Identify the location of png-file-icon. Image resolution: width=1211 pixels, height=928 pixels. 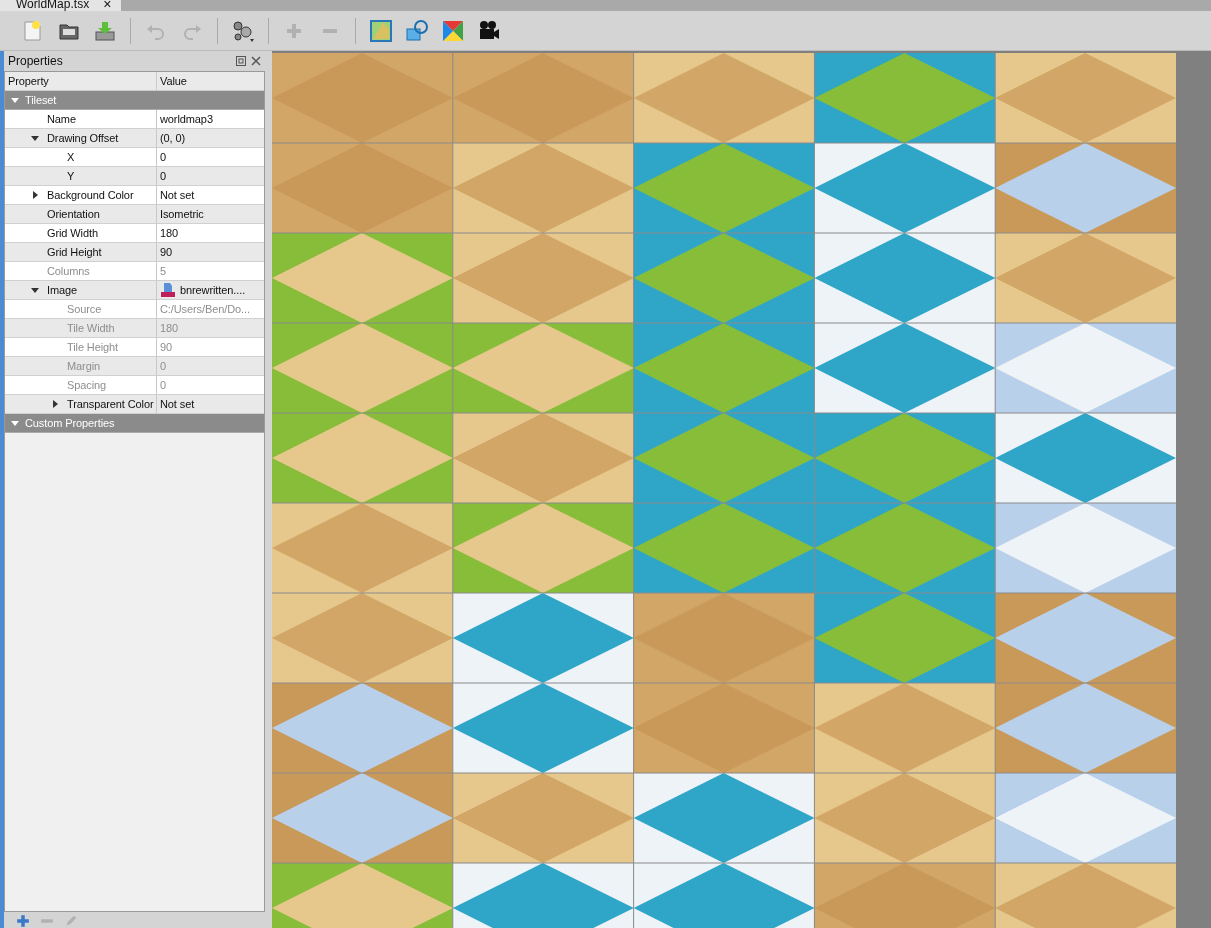
(168, 290).